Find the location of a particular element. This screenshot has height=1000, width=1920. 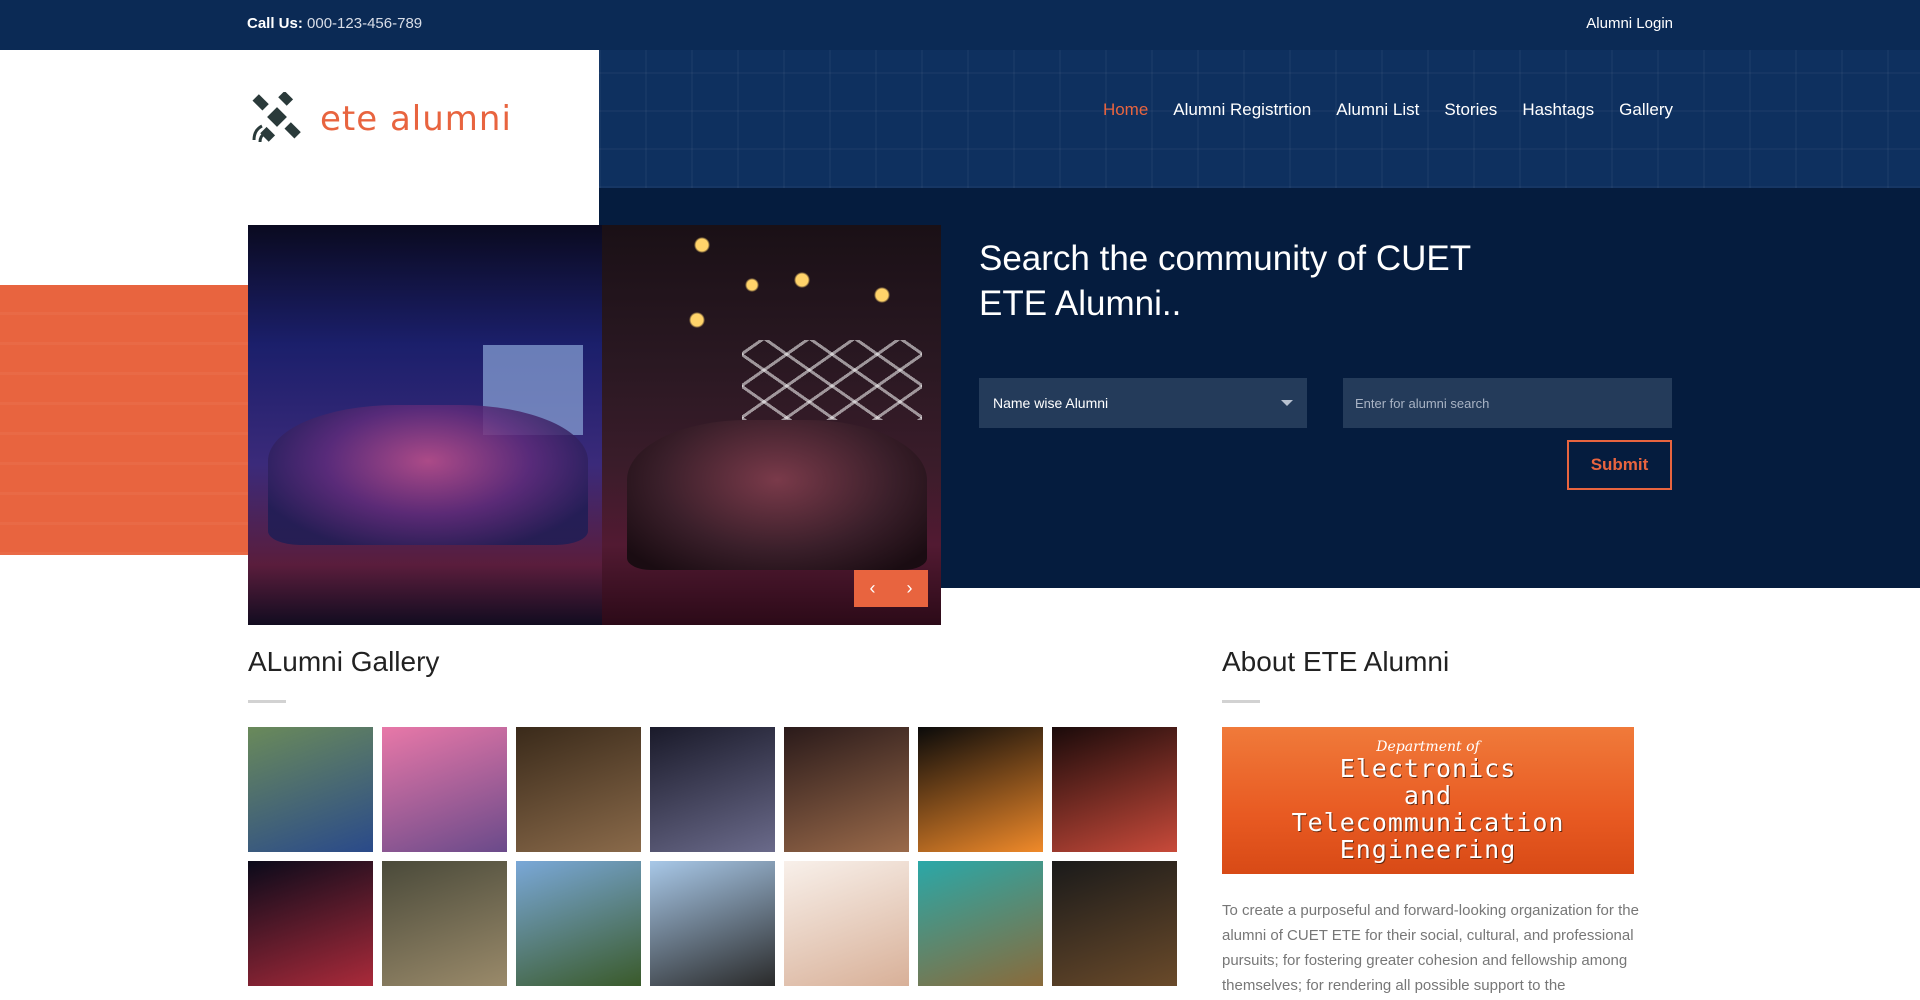

alumni-search-input is located at coordinates (1507, 403).